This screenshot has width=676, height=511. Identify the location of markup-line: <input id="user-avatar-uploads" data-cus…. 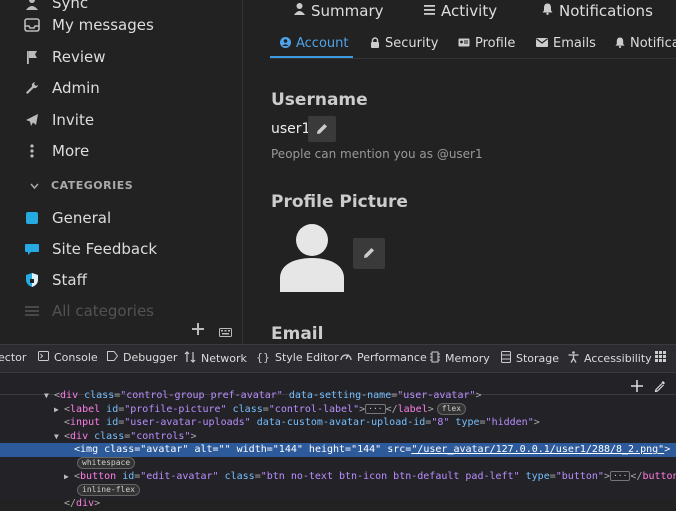
(338, 423).